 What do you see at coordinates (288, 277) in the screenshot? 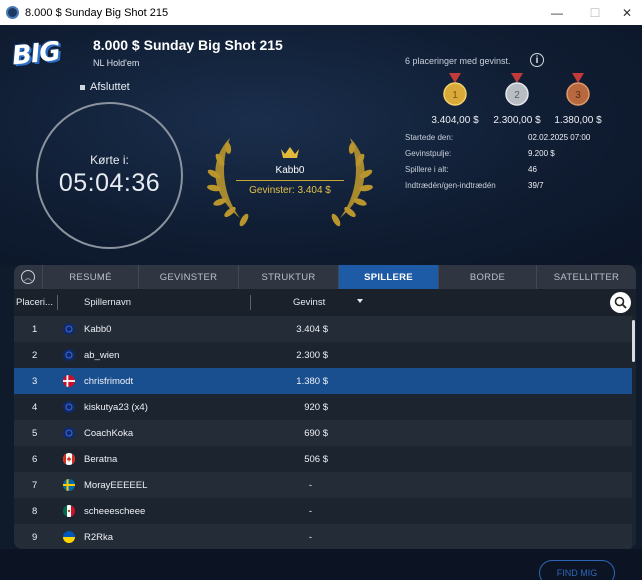
I see `tab-struktur: STRUKTUR` at bounding box center [288, 277].